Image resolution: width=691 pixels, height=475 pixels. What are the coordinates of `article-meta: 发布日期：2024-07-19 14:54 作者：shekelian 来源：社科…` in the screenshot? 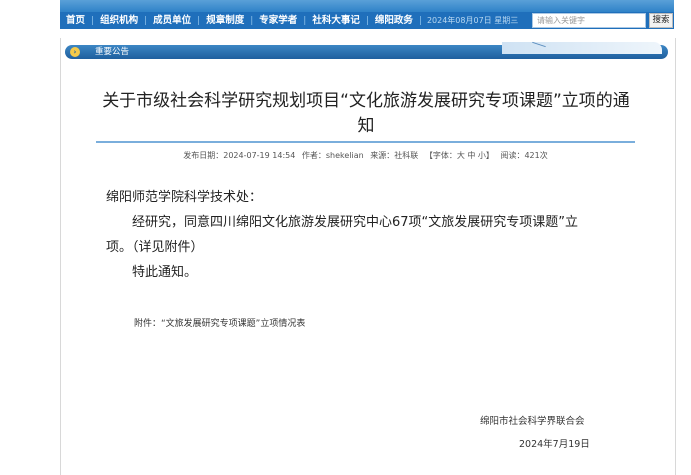 It's located at (365, 155).